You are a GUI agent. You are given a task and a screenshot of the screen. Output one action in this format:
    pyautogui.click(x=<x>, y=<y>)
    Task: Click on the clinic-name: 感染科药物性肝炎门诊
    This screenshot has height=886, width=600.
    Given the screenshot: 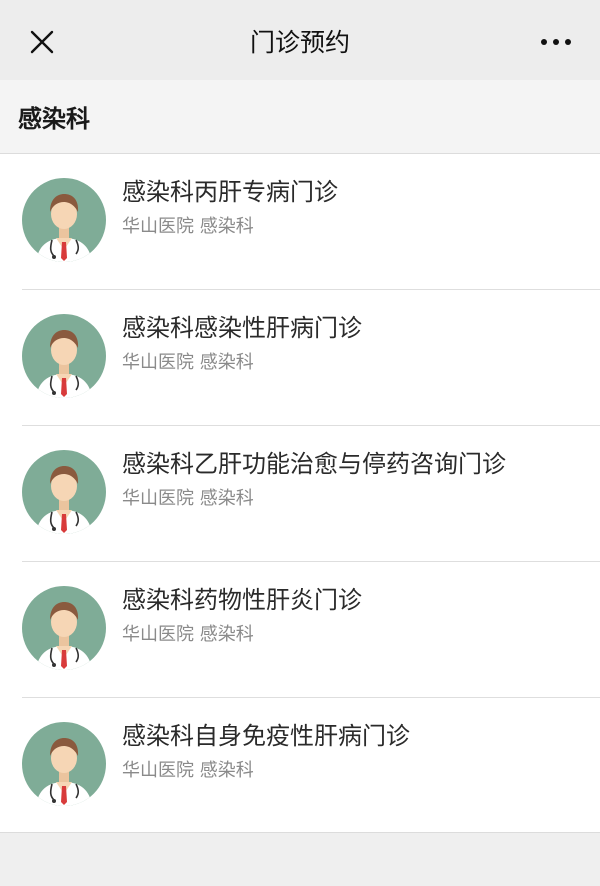 What is the action you would take?
    pyautogui.click(x=242, y=600)
    